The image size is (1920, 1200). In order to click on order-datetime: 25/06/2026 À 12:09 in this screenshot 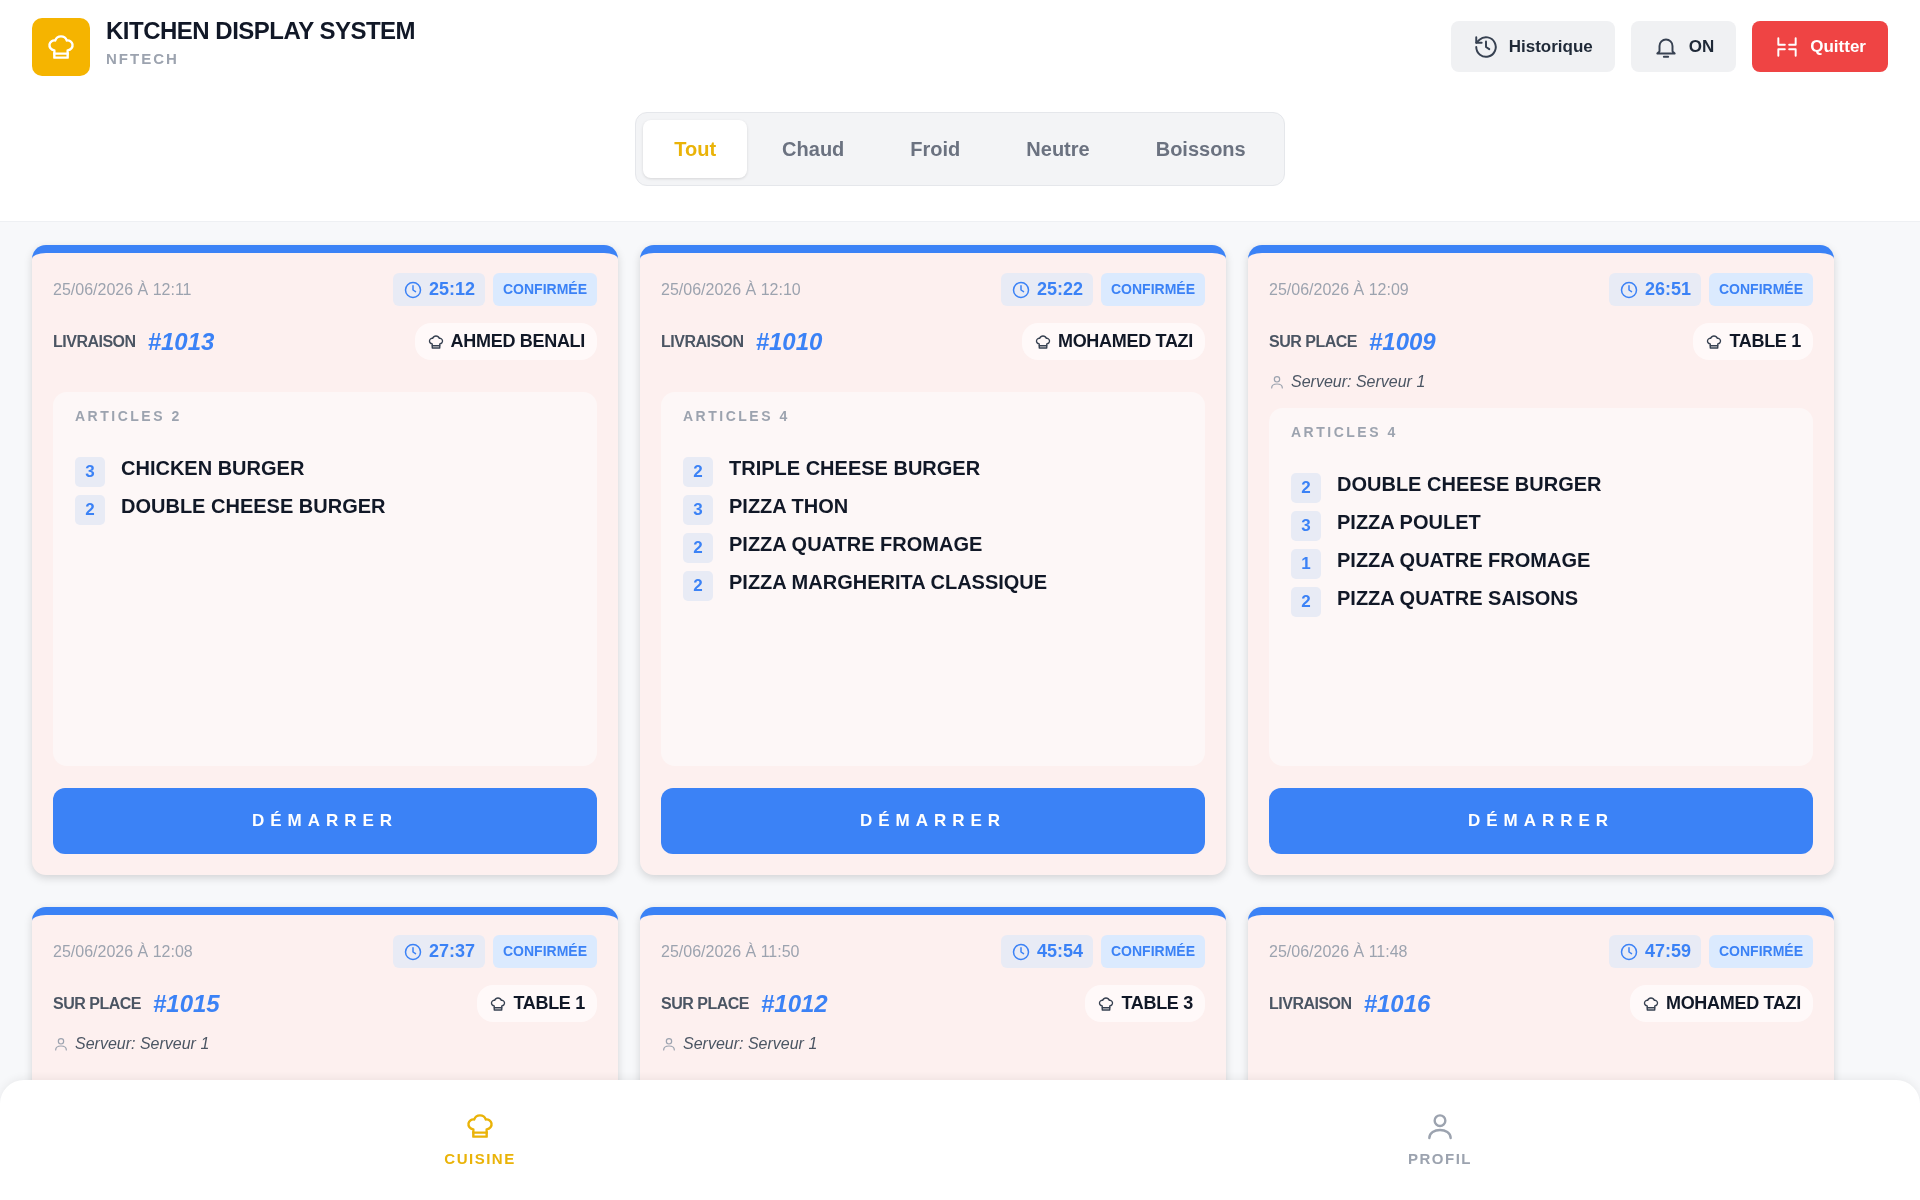, I will do `click(1339, 289)`.